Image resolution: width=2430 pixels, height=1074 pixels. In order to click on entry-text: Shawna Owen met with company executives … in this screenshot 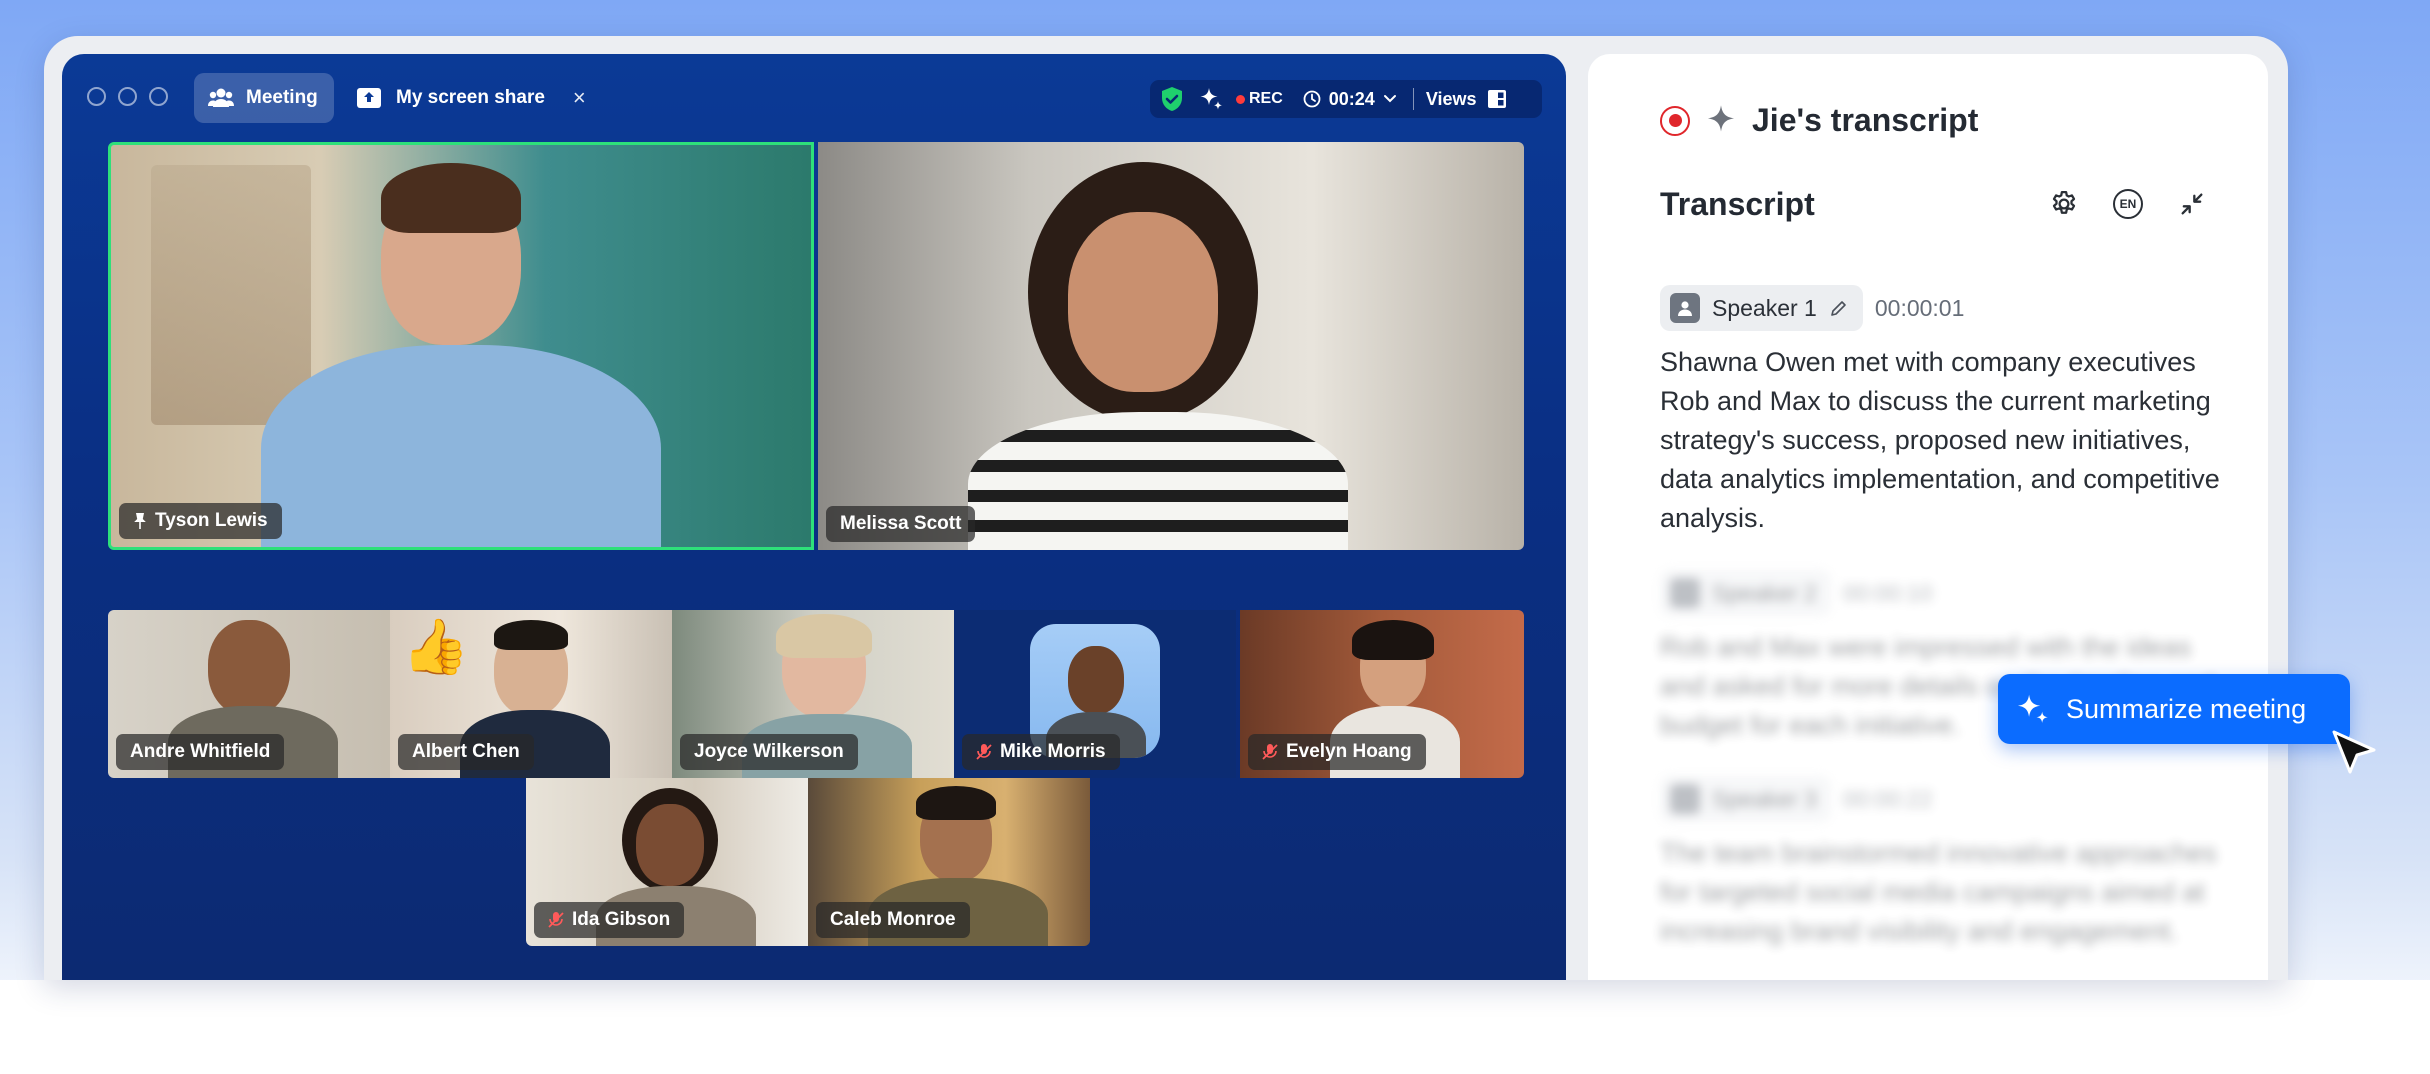, I will do `click(1940, 440)`.